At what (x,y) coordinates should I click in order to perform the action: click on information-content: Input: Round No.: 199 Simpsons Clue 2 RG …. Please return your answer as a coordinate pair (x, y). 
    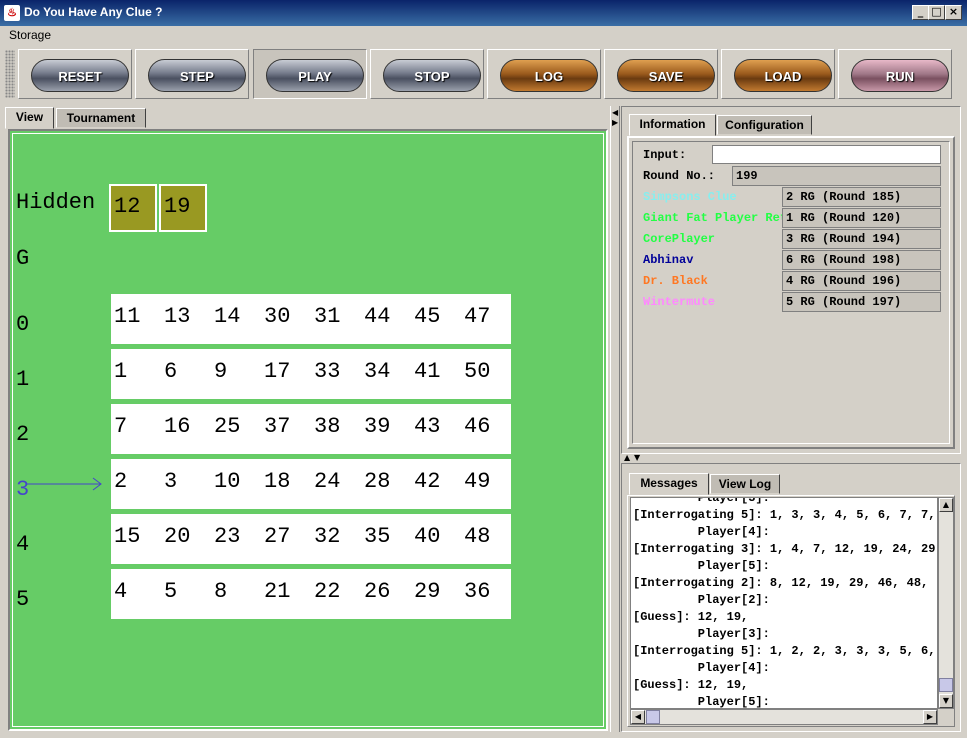
    Looking at the image, I should click on (791, 292).